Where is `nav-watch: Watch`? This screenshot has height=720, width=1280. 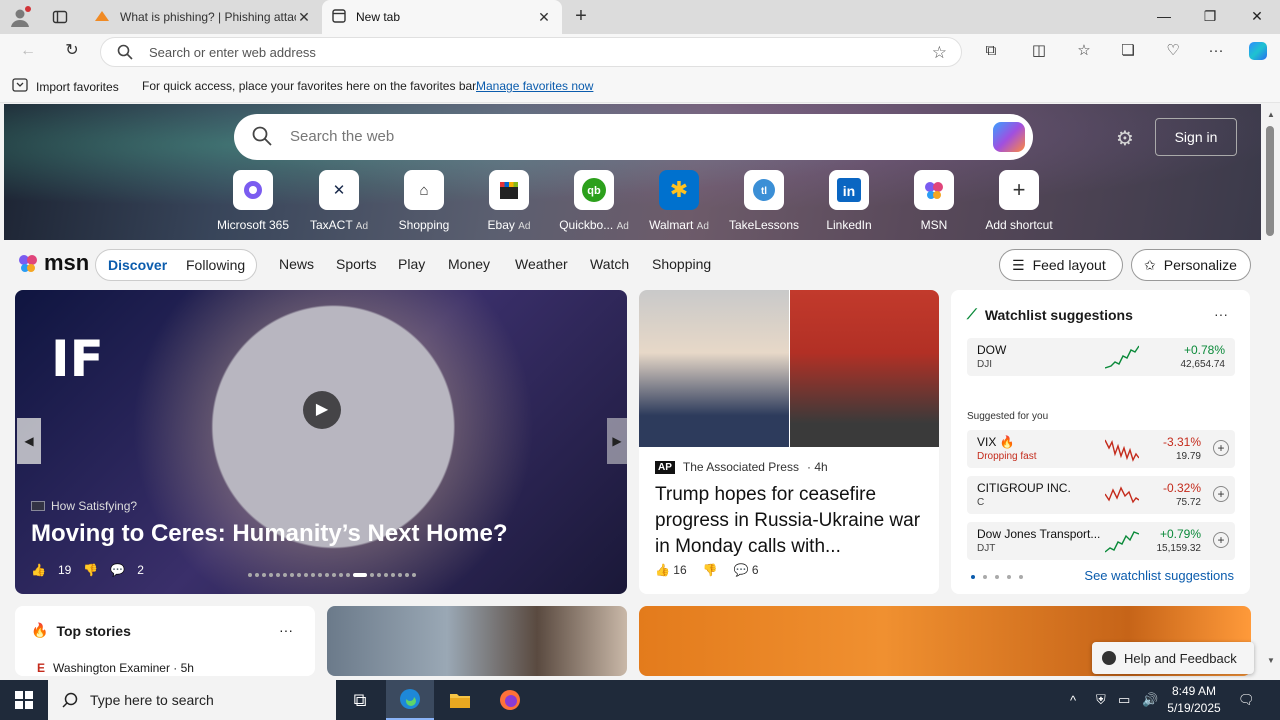
nav-watch: Watch is located at coordinates (609, 264).